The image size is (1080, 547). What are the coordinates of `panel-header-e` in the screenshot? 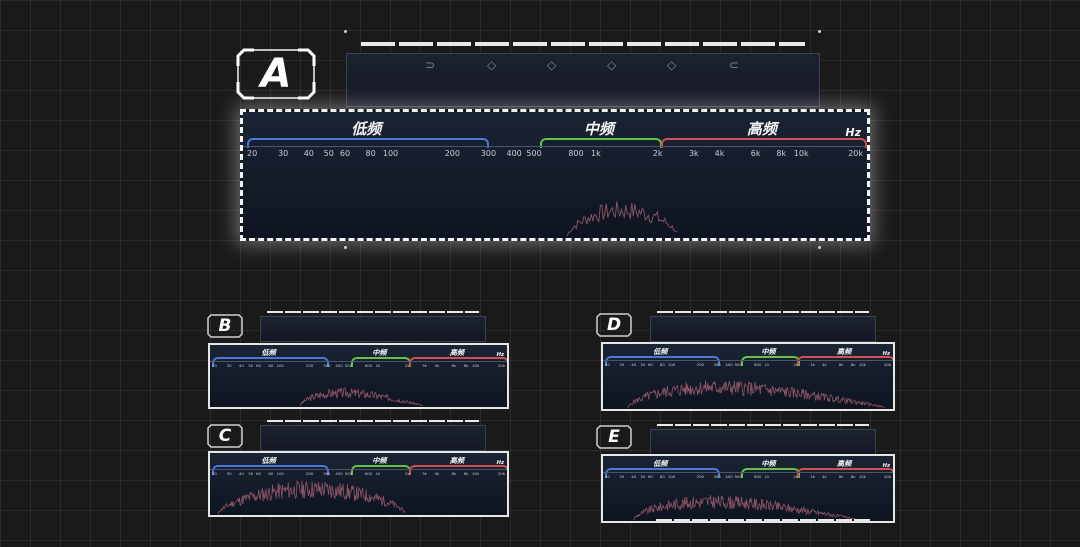 It's located at (763, 439).